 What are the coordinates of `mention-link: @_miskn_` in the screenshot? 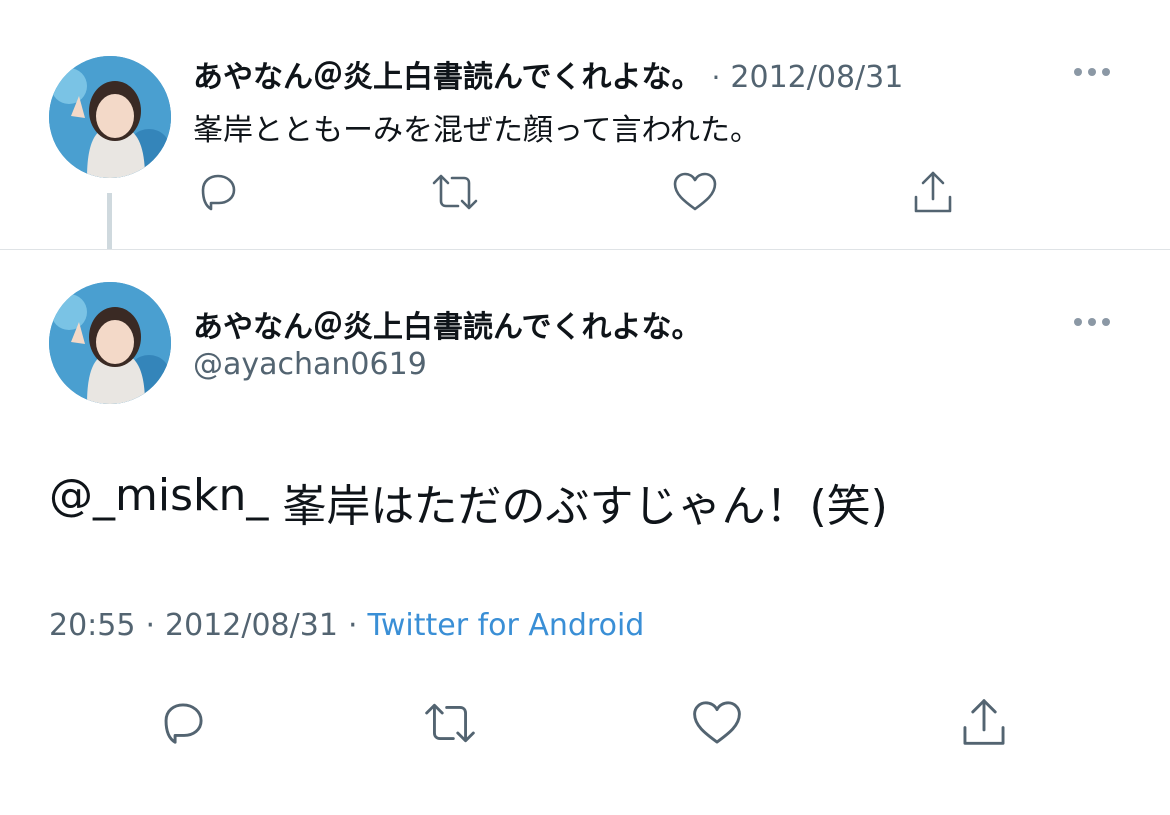 It's located at (158, 502).